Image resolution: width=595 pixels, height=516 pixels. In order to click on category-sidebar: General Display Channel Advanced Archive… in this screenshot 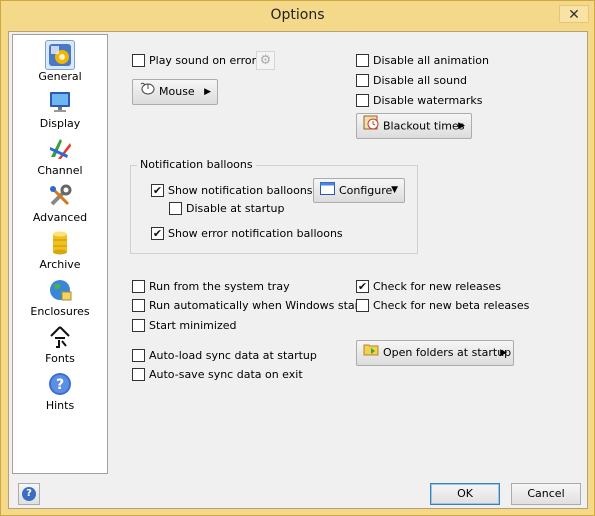, I will do `click(60, 254)`.